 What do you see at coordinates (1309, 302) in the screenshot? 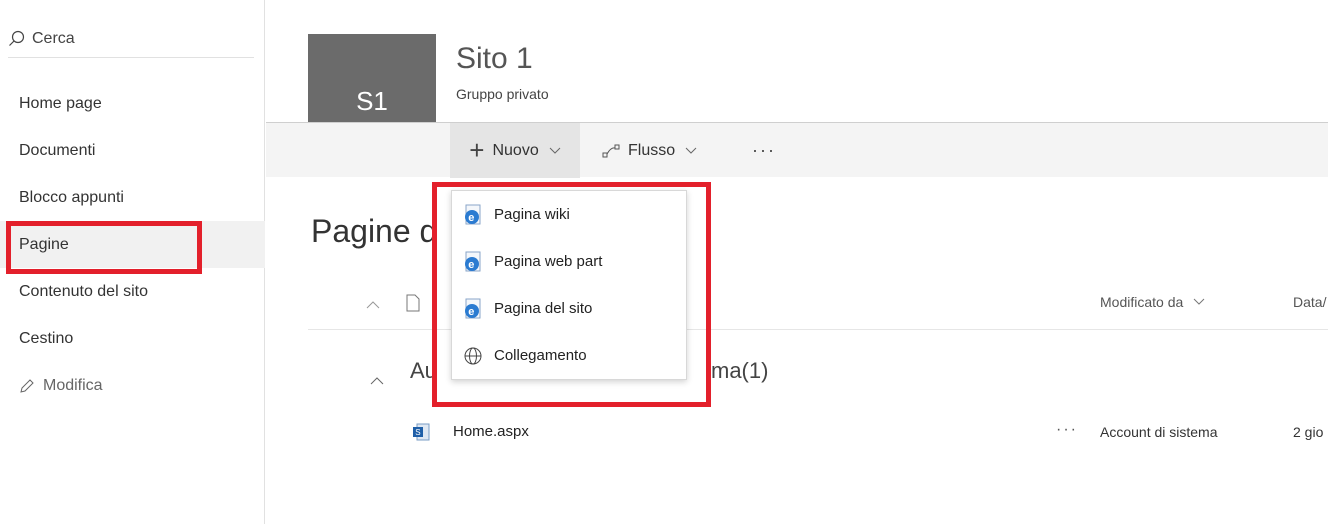
I see `column-header-date: Data/` at bounding box center [1309, 302].